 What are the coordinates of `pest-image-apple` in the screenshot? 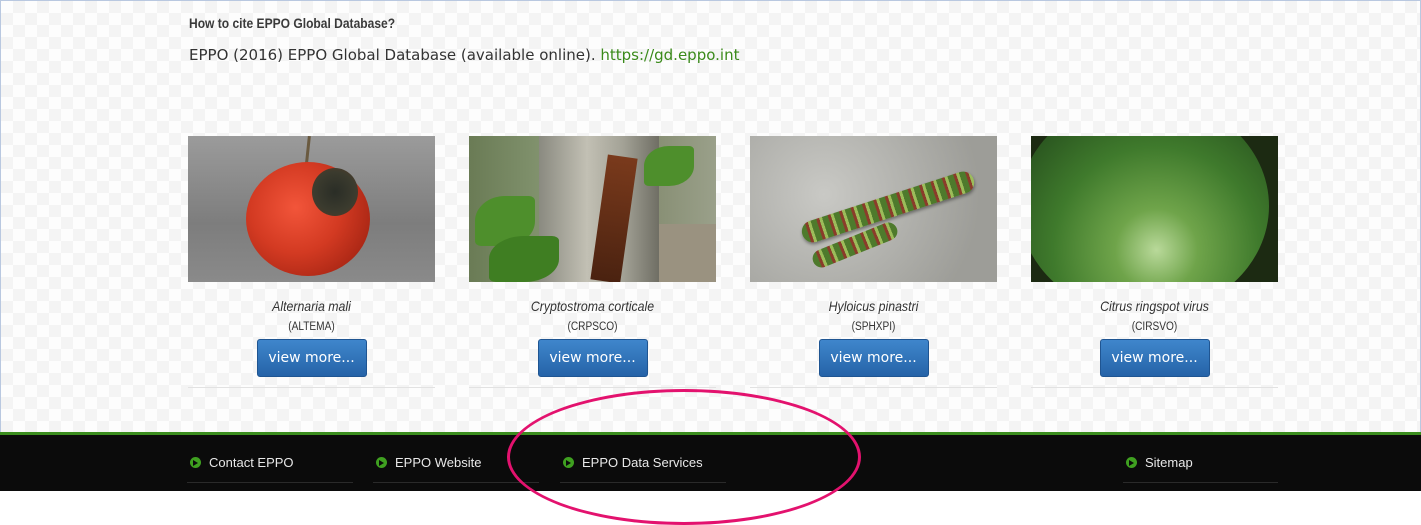 It's located at (311, 209).